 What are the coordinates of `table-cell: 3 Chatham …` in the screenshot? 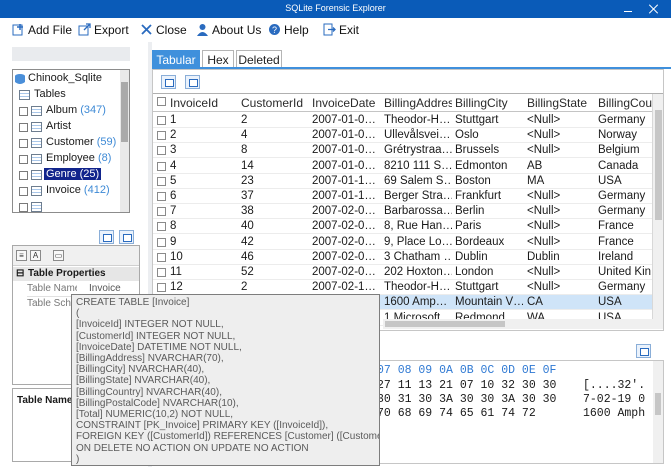 It's located at (418, 256).